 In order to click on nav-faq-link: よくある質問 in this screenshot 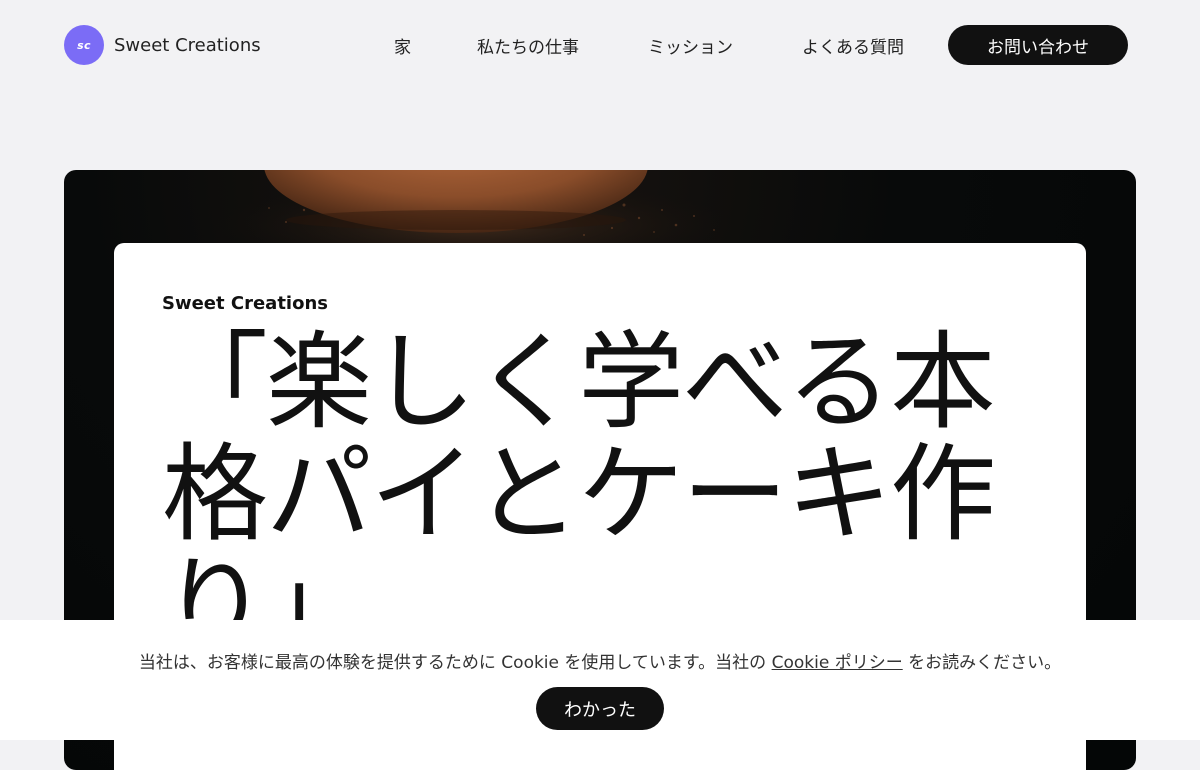, I will do `click(853, 45)`.